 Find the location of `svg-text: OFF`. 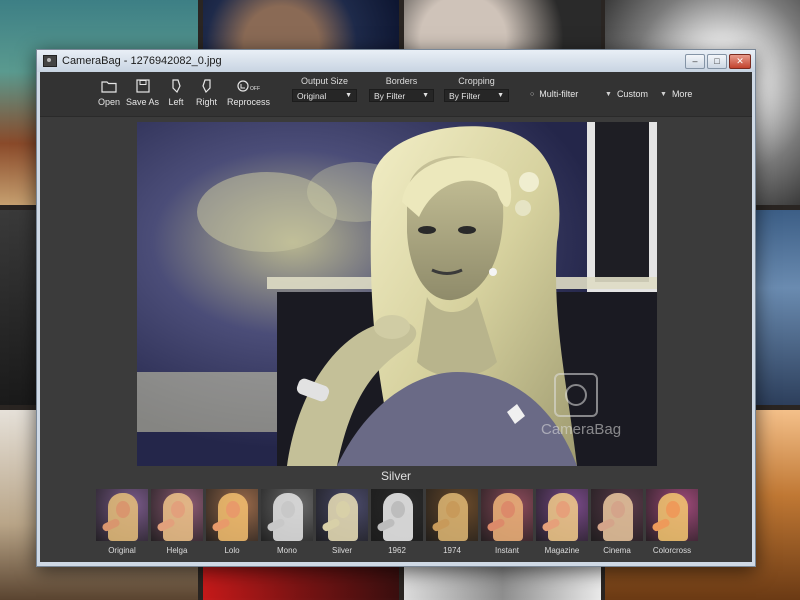

svg-text: OFF is located at coordinates (255, 89).